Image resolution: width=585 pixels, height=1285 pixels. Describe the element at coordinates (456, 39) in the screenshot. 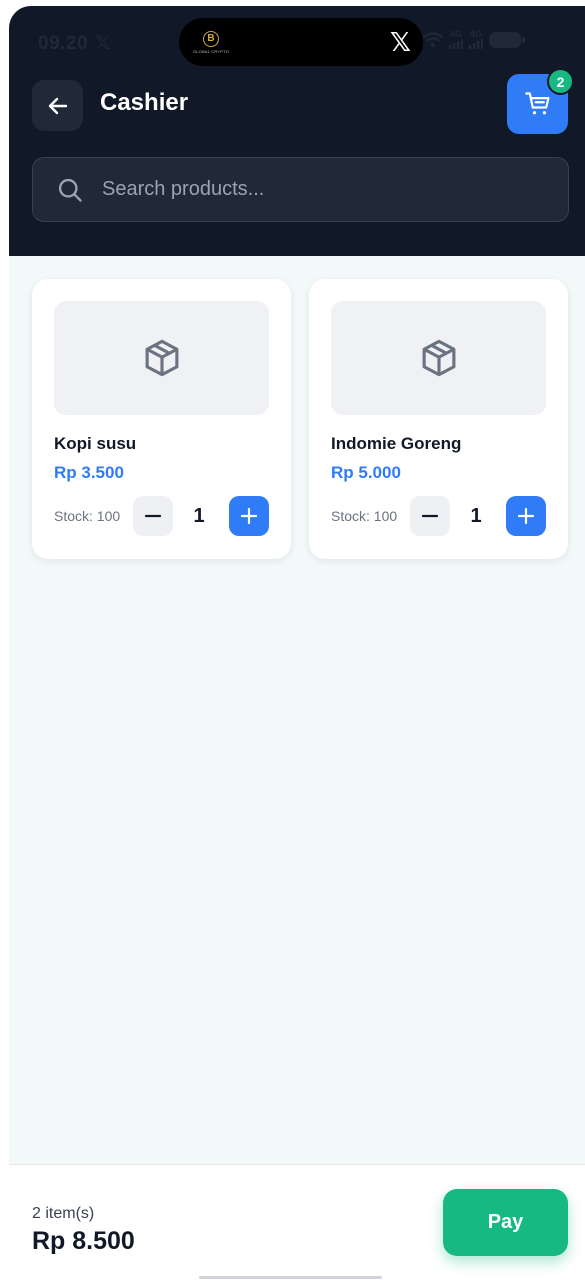

I see `signal-icon-1: 4G` at that location.